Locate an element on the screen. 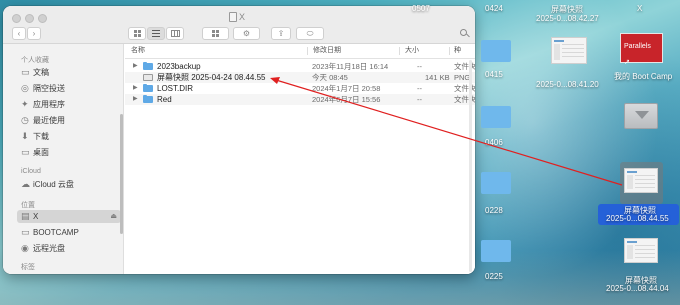  arrowhead is located at coordinates (275, 80).